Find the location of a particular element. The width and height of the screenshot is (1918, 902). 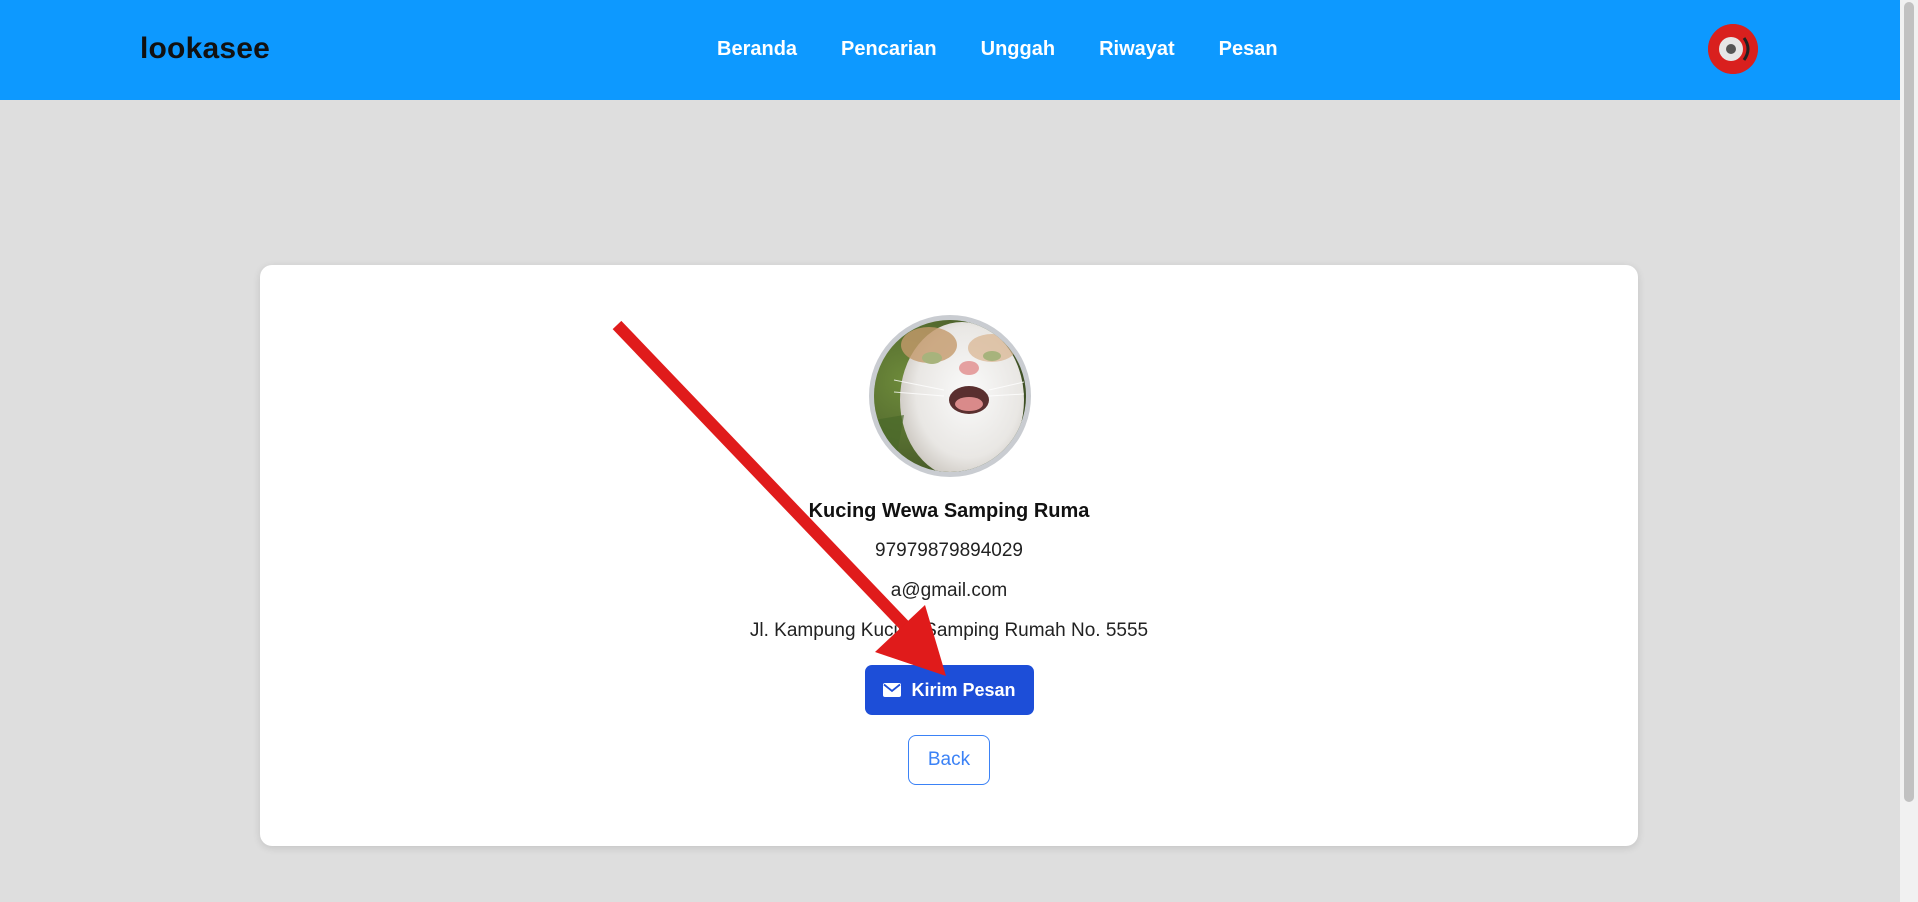

nav-link-unggah: Unggah is located at coordinates (1018, 49).